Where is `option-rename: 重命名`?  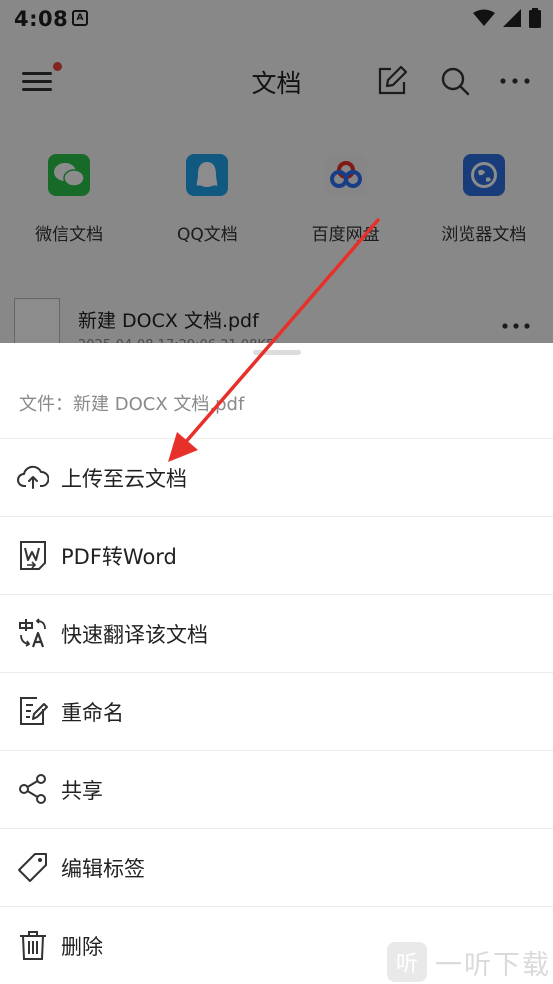 option-rename: 重命名 is located at coordinates (276, 712).